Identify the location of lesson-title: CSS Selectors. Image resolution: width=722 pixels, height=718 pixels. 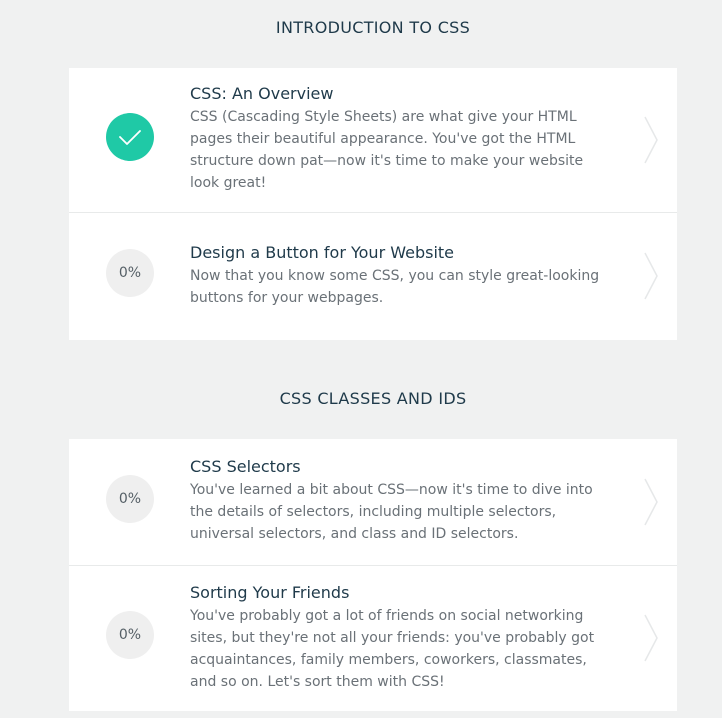
(245, 466).